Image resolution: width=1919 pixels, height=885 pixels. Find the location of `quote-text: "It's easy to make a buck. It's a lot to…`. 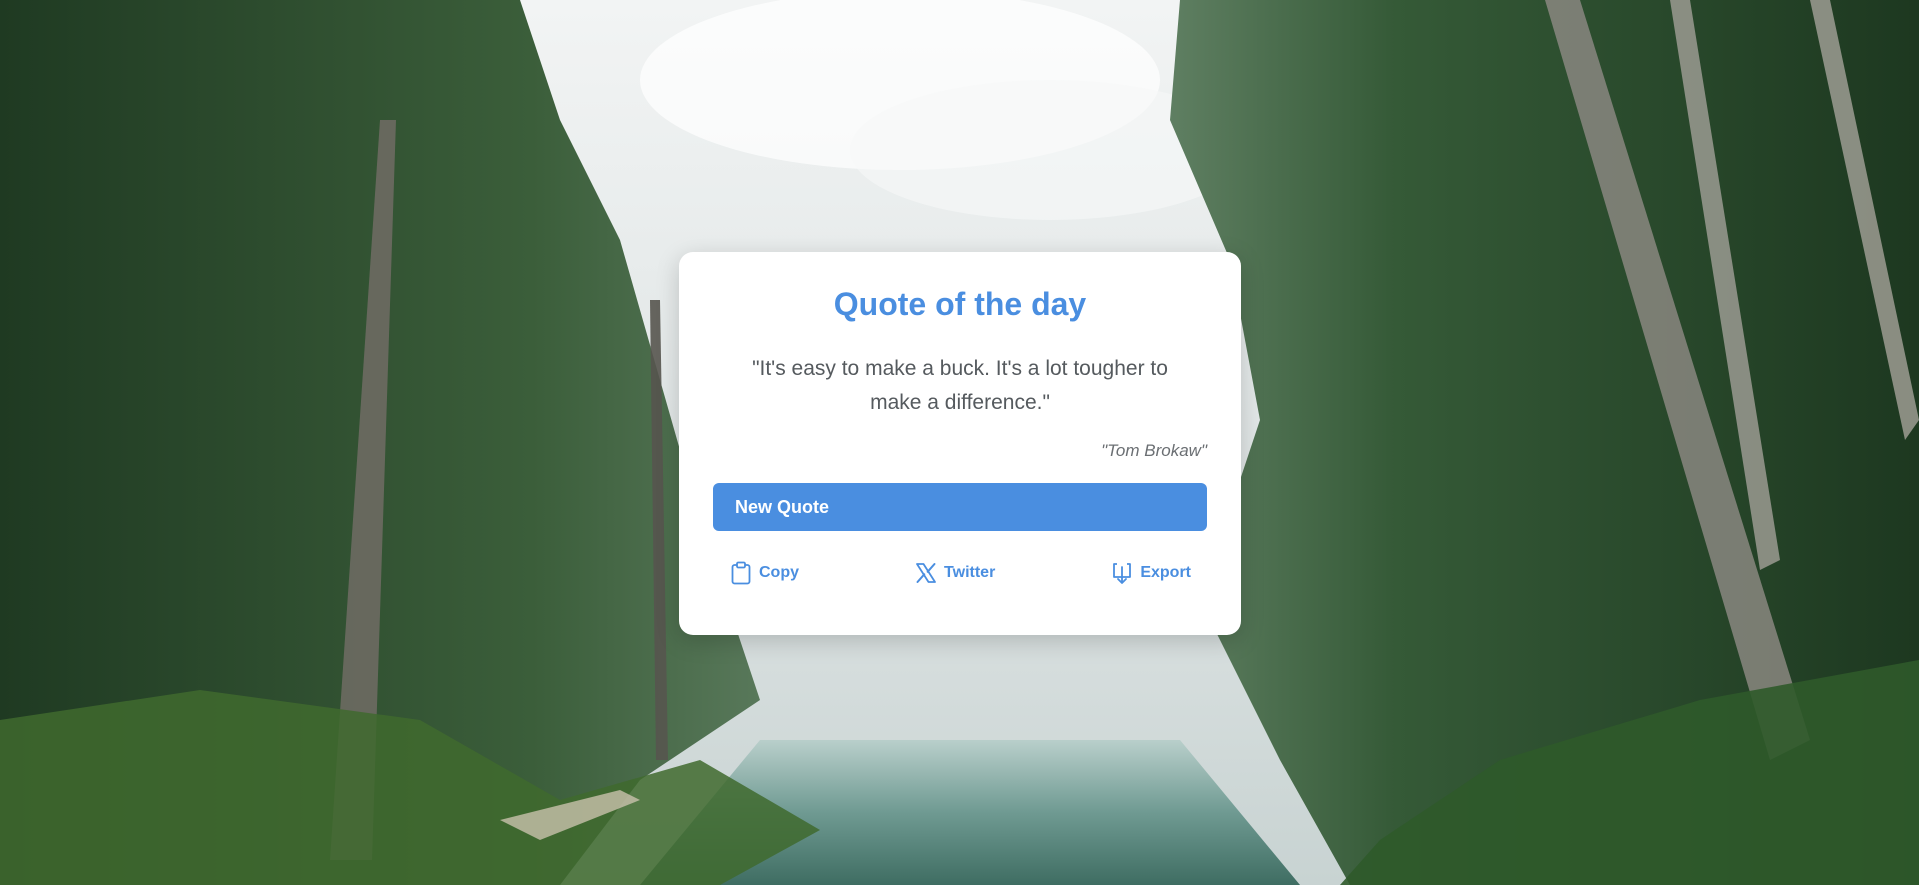

quote-text: "It's easy to make a buck. It's a lot to… is located at coordinates (960, 385).